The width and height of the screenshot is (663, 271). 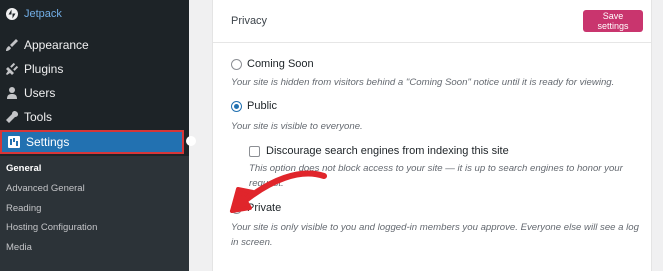 I want to click on submenu-item-advanced-general: Advanced General, so click(x=45, y=188).